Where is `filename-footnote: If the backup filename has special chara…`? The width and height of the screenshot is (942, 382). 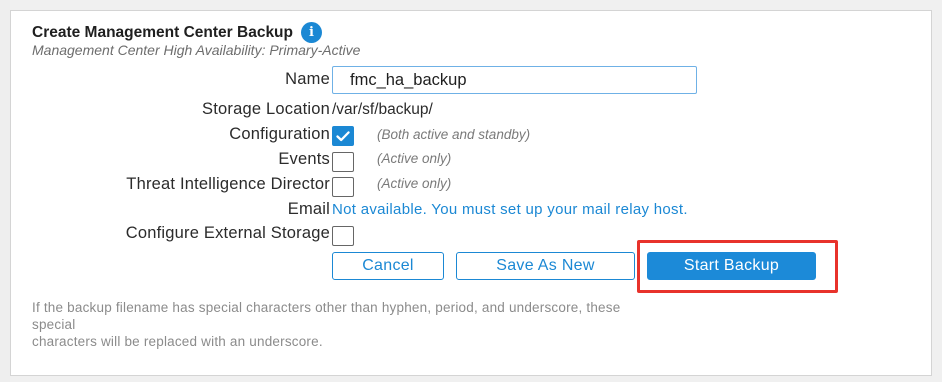 filename-footnote: If the backup filename has special chara… is located at coordinates (432, 324).